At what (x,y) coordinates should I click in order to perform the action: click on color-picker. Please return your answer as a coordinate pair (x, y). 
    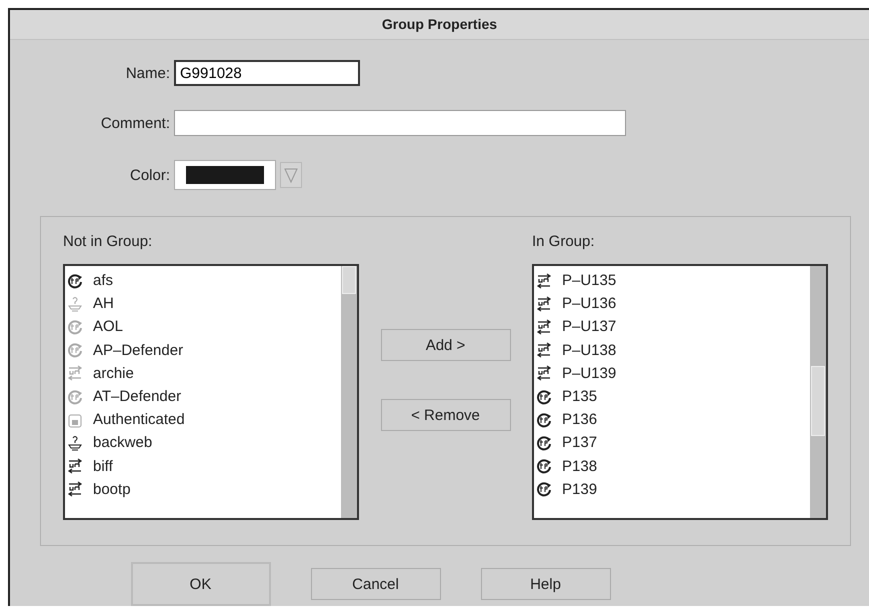
    Looking at the image, I should click on (225, 175).